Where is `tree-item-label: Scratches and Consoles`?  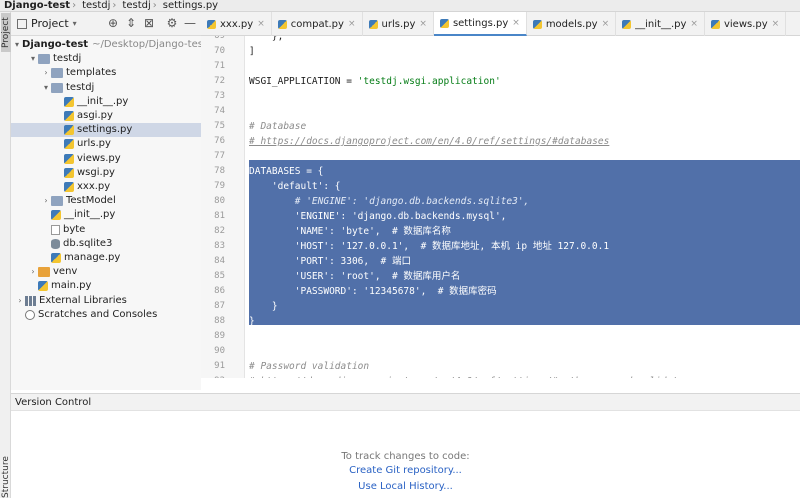 tree-item-label: Scratches and Consoles is located at coordinates (98, 314).